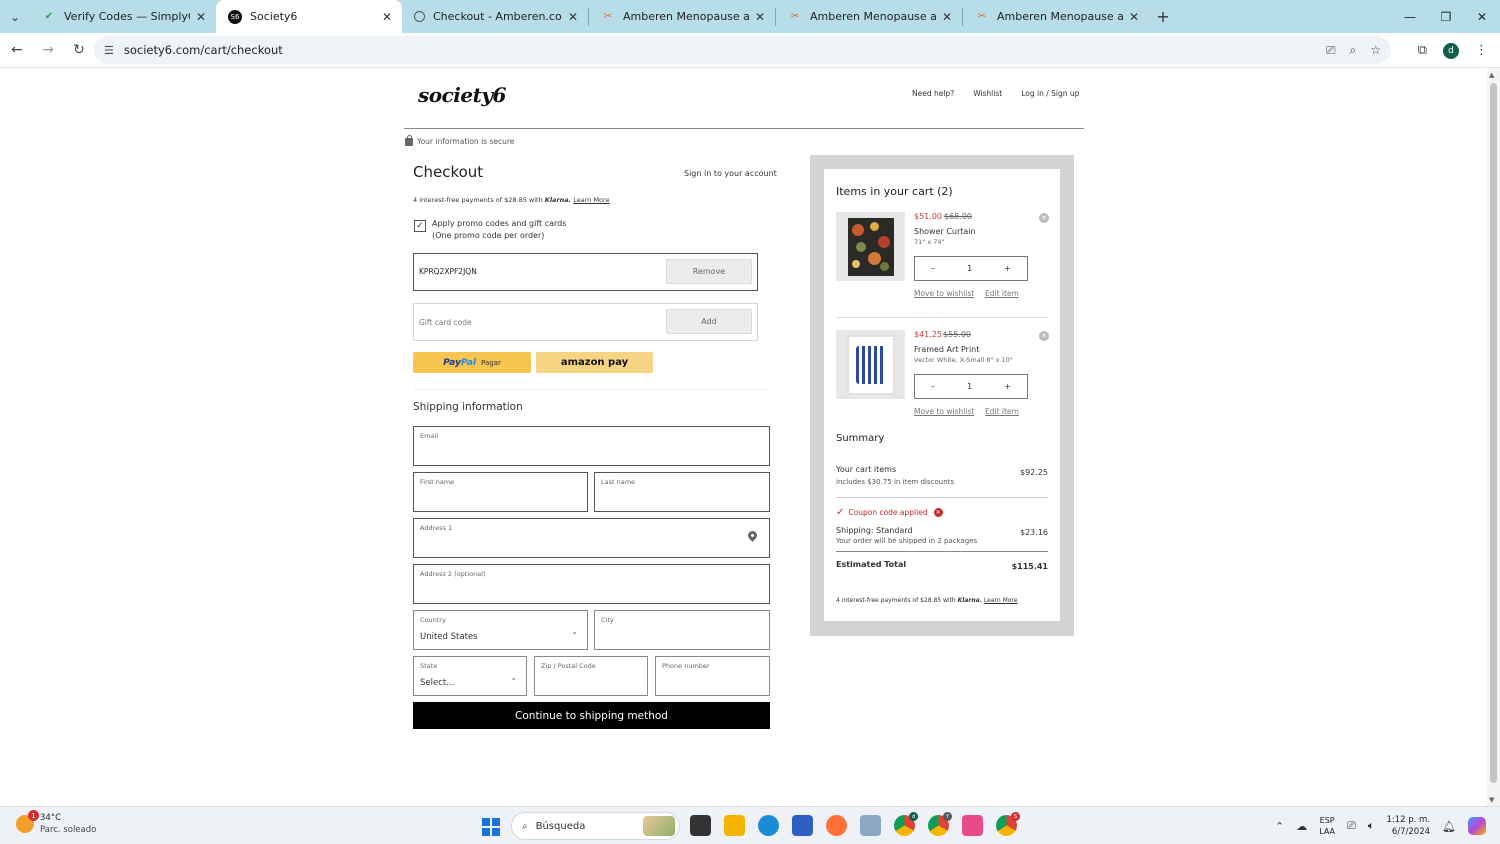 The height and width of the screenshot is (844, 1500). I want to click on promo-label-line1: Apply promo codes and gift cards, so click(499, 223).